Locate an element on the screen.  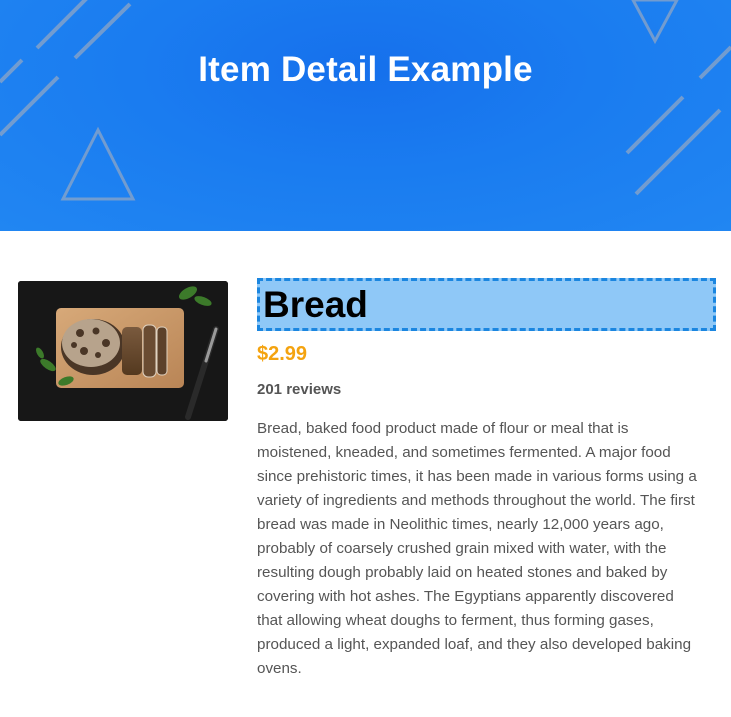
product-image is located at coordinates (123, 351).